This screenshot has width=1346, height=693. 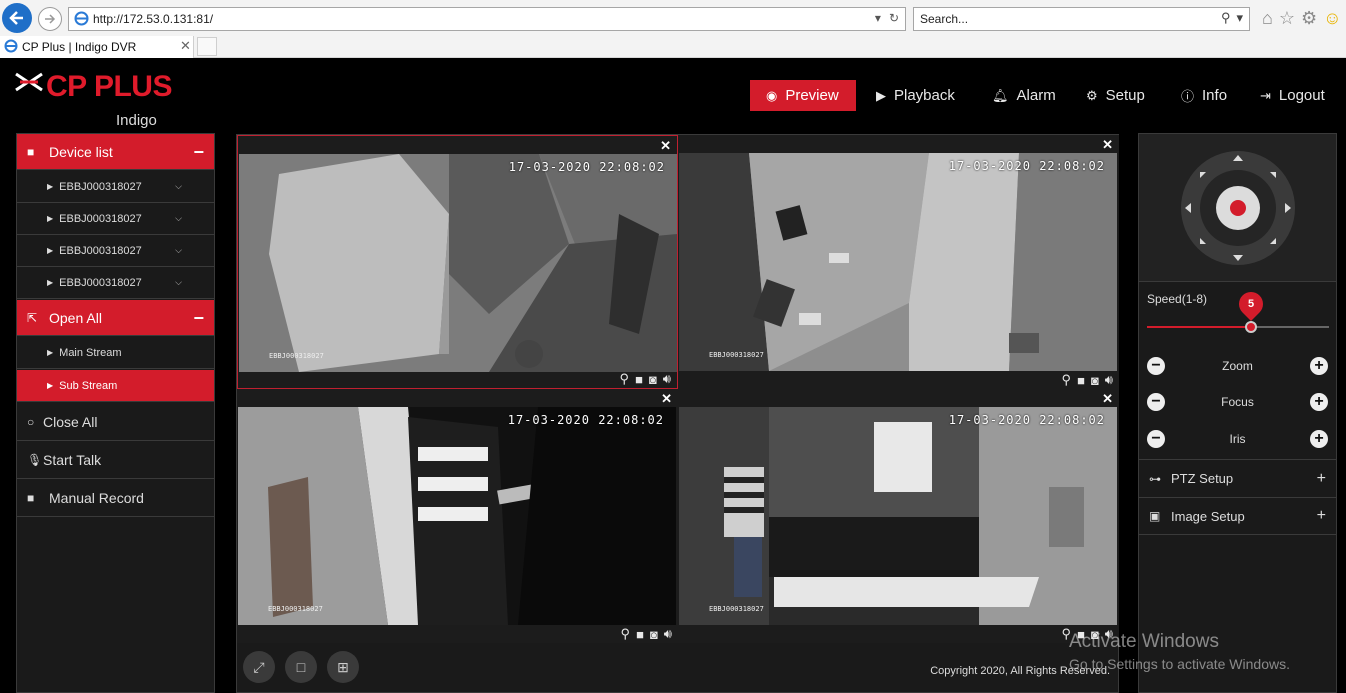 What do you see at coordinates (207, 46) in the screenshot?
I see `new-tab-button` at bounding box center [207, 46].